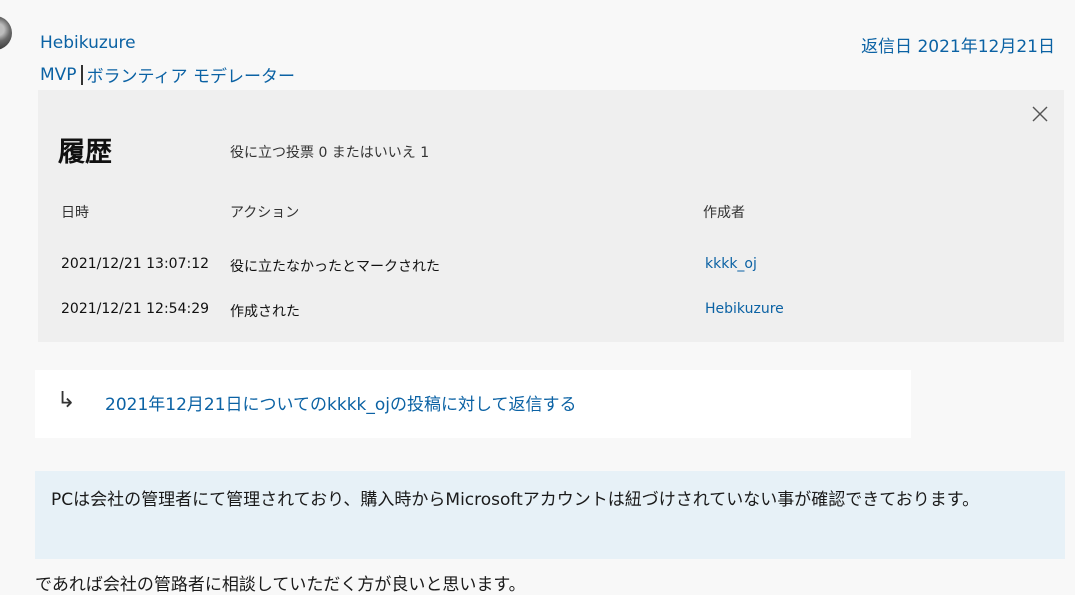 This screenshot has height=595, width=1075. What do you see at coordinates (335, 267) in the screenshot?
I see `row-1-action: 役に立たなかったとマークされた` at bounding box center [335, 267].